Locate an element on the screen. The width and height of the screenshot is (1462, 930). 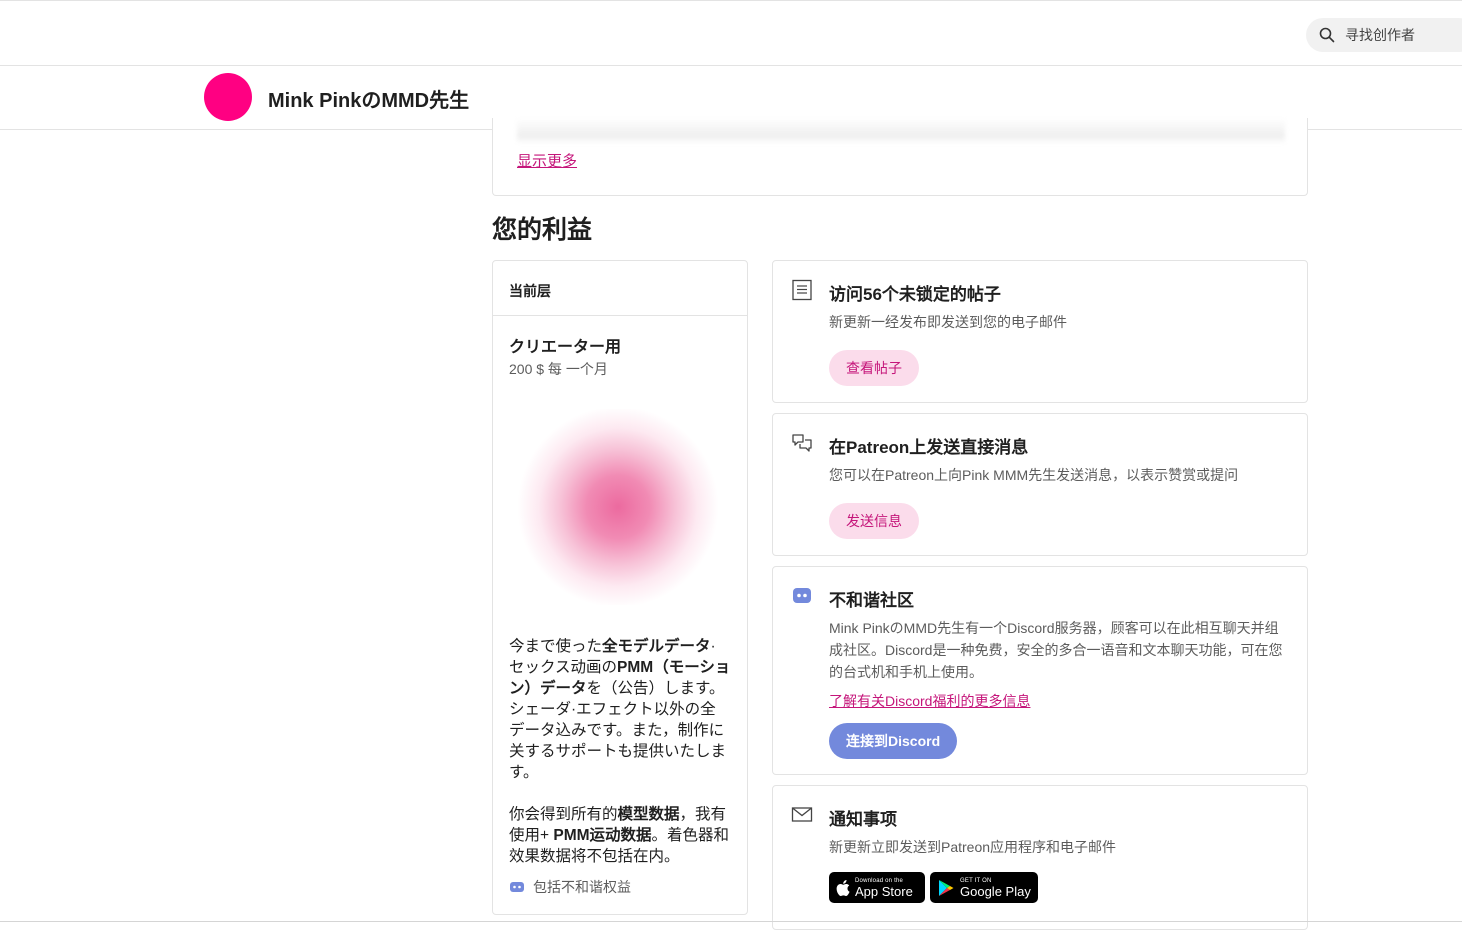
chat-icon is located at coordinates (802, 443).